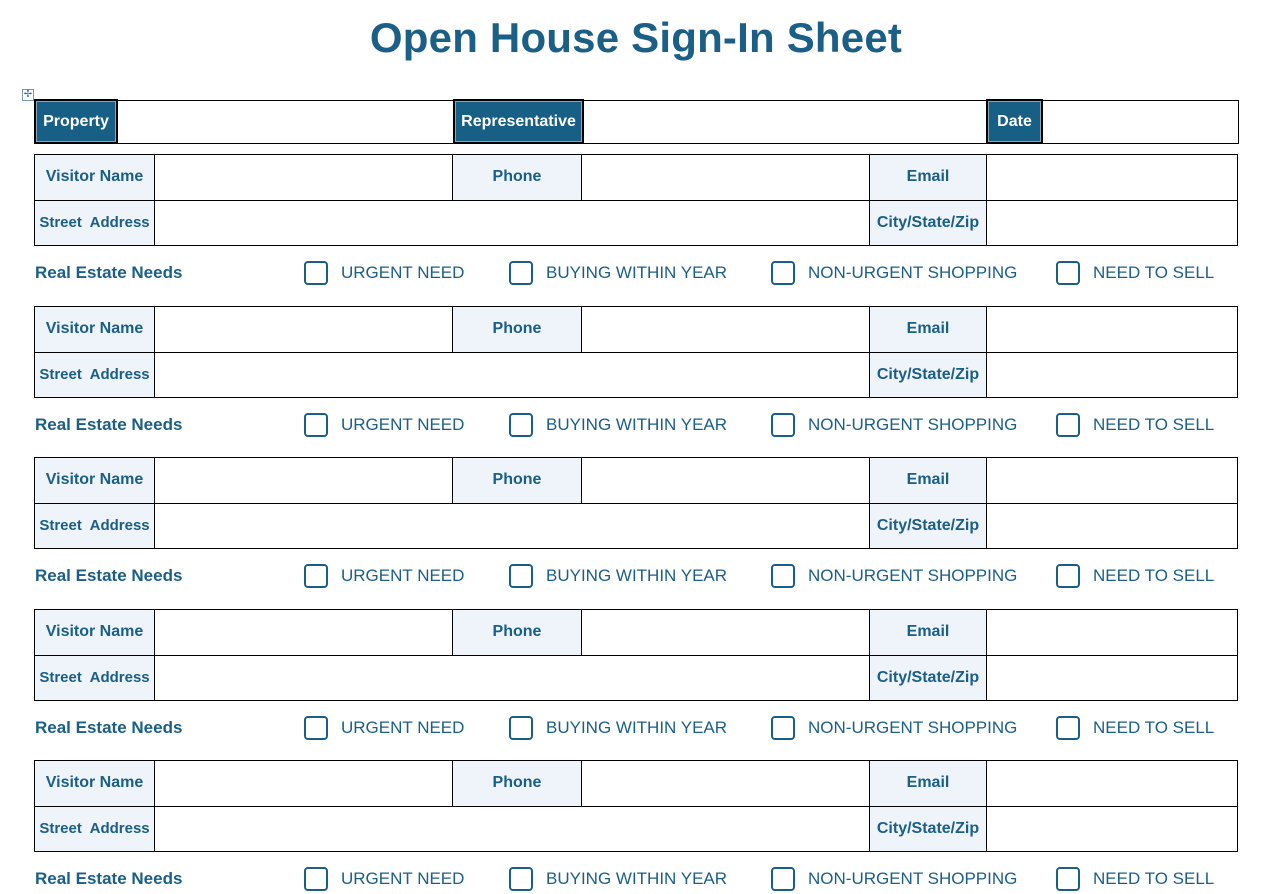 The width and height of the screenshot is (1263, 894). What do you see at coordinates (785, 121) in the screenshot?
I see `representative-field` at bounding box center [785, 121].